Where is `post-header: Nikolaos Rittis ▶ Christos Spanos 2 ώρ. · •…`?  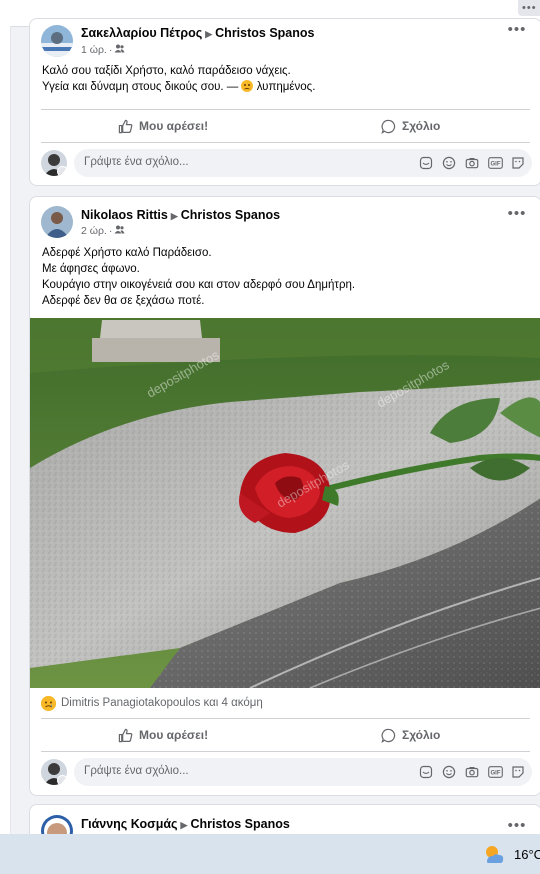
post-header: Nikolaos Rittis ▶ Christos Spanos 2 ώρ. · •… is located at coordinates (285, 219).